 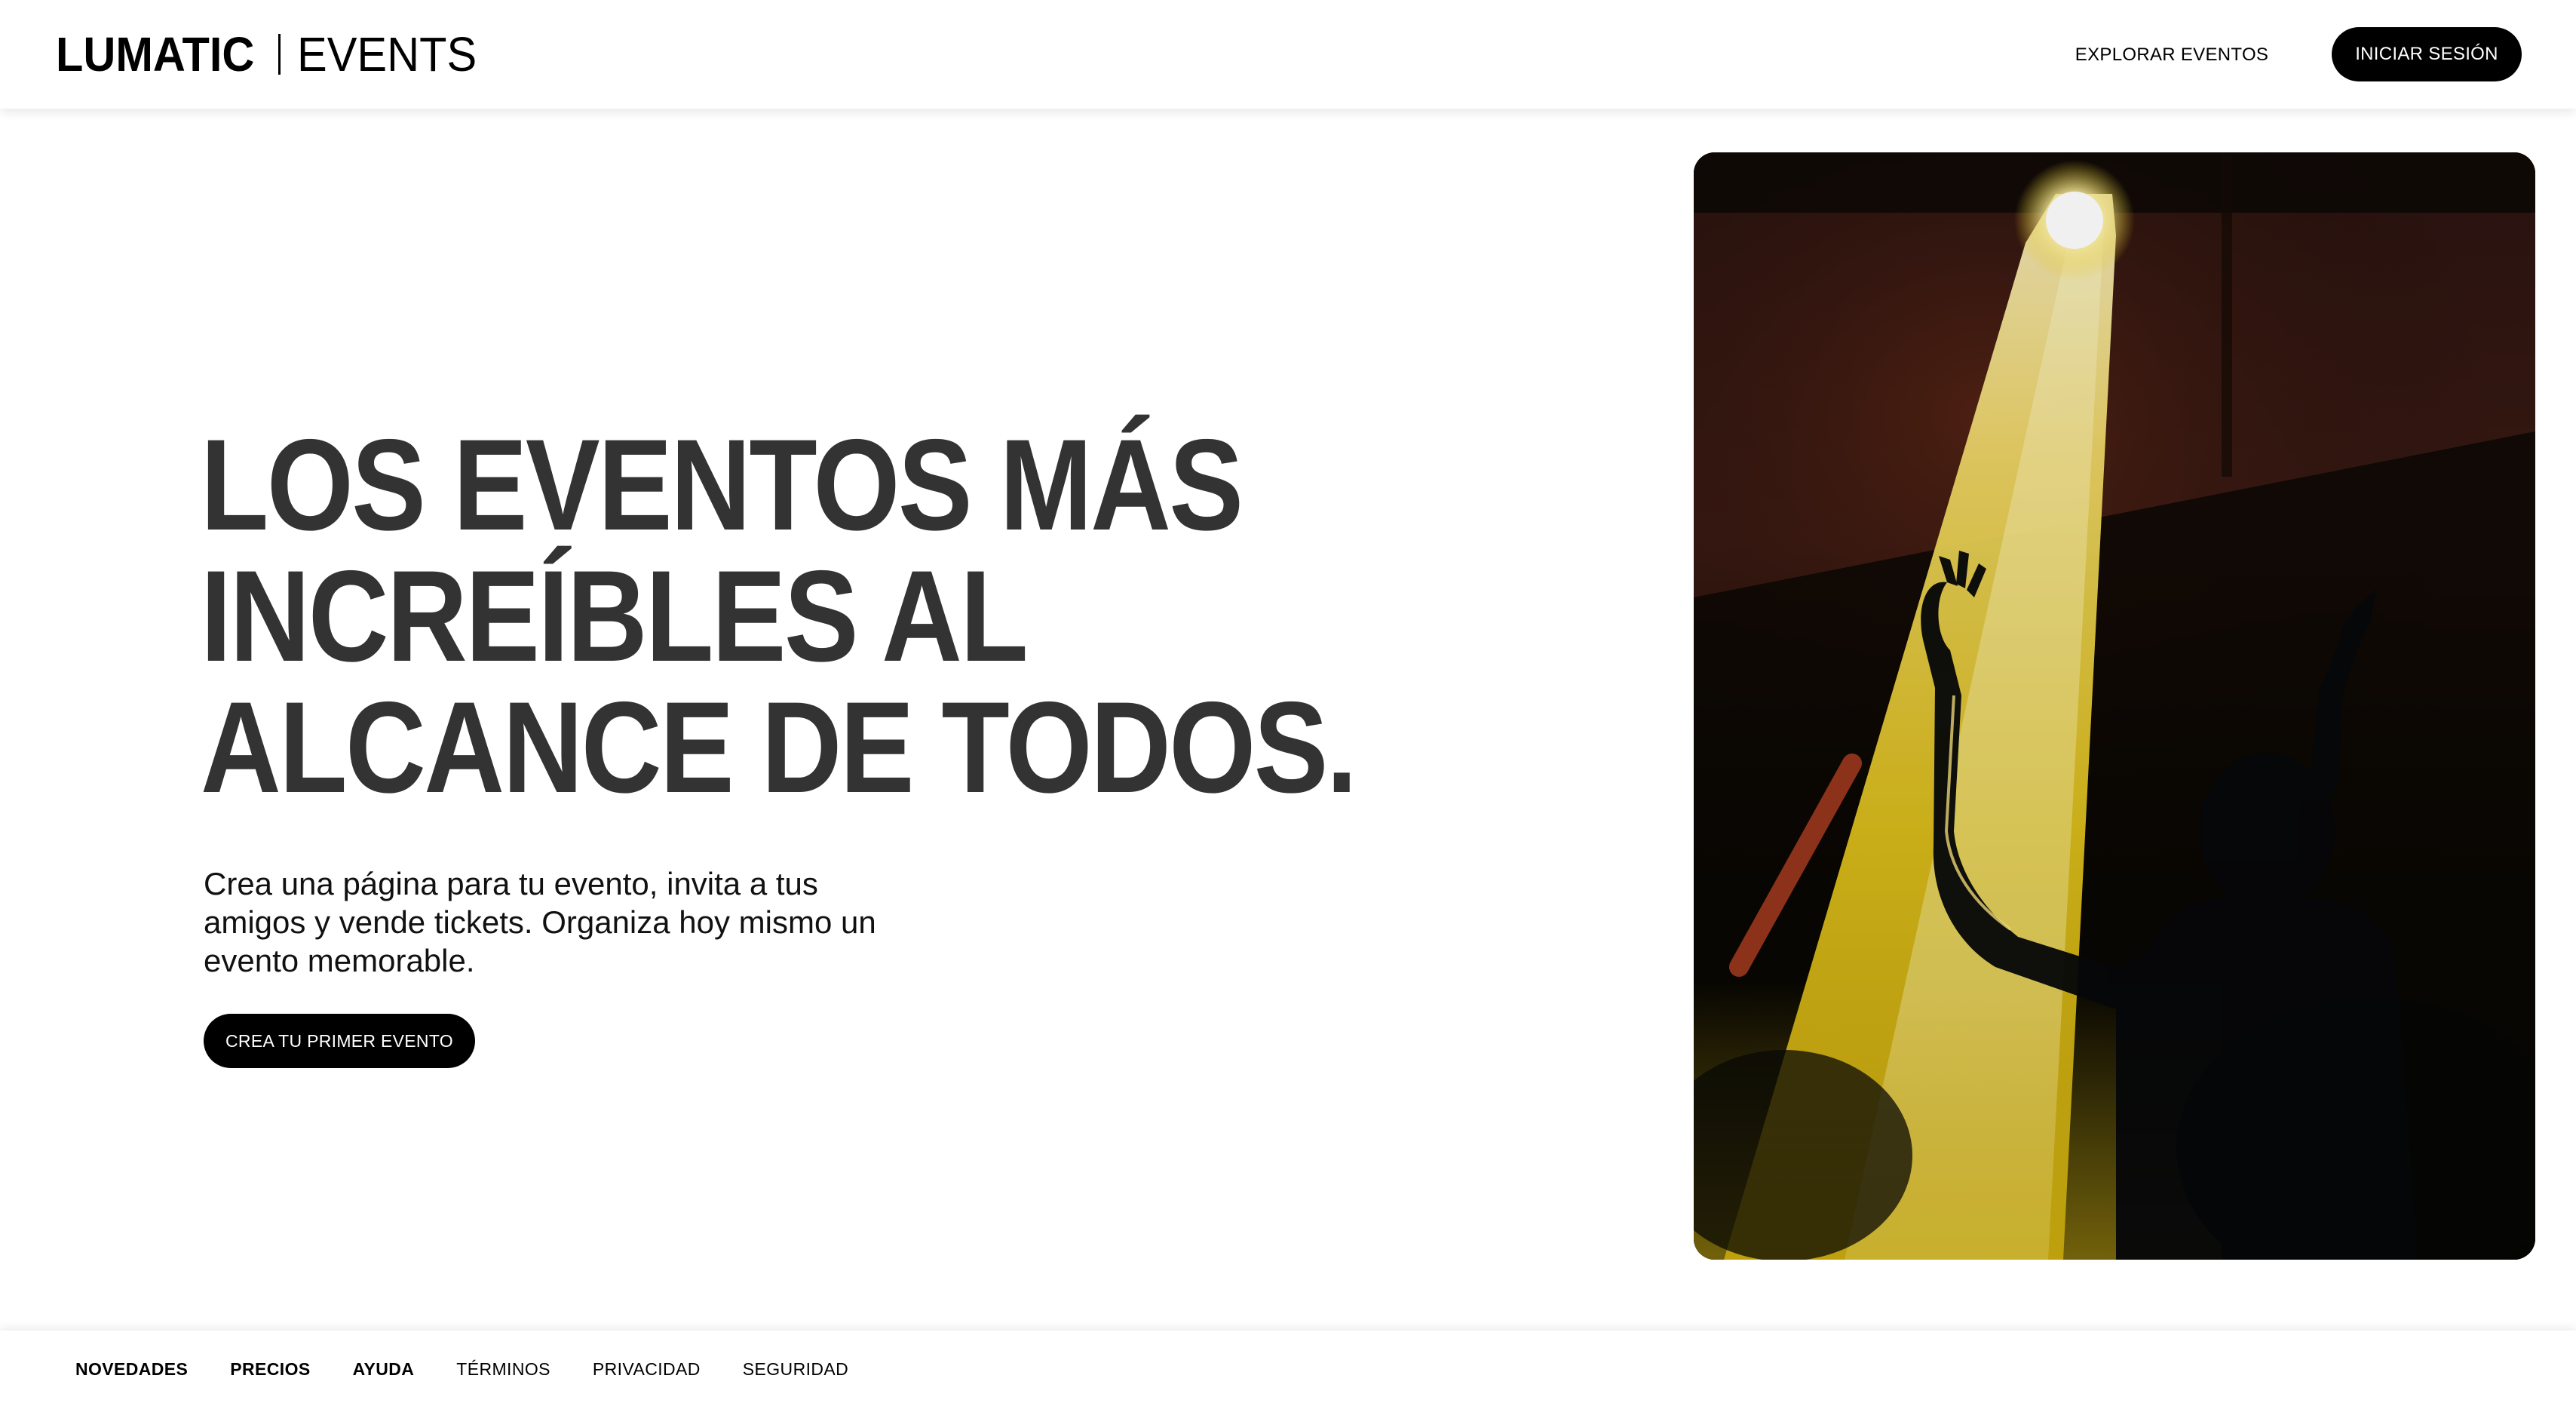 I want to click on hero-title-line: ALCANCE DE TODOS., so click(x=779, y=747).